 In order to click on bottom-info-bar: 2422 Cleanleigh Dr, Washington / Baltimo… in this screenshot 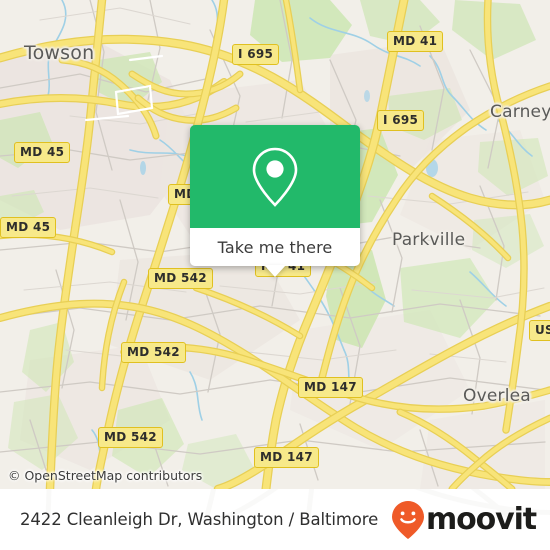, I will do `click(275, 519)`.